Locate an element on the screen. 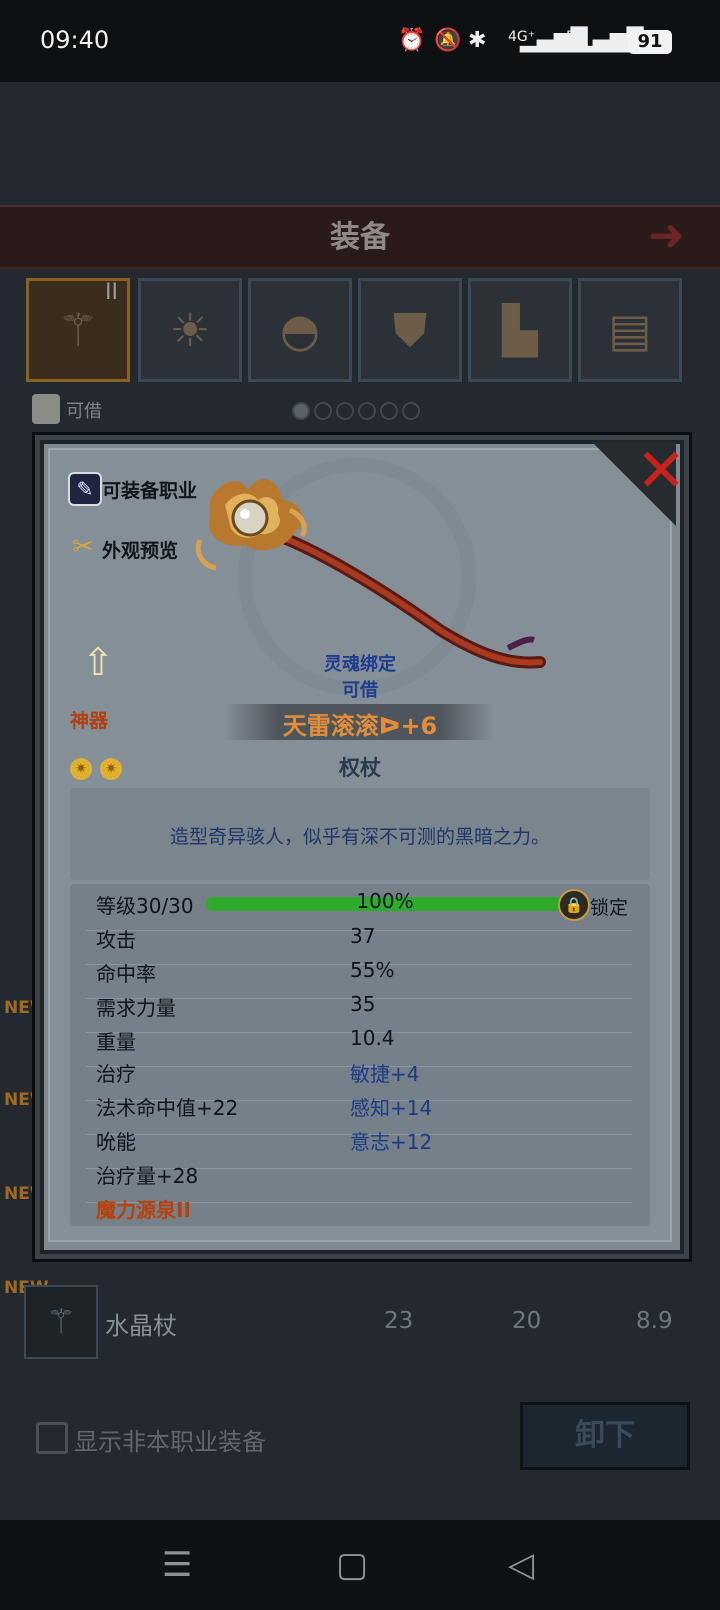  bonus-value: 感知+14 is located at coordinates (391, 1108).